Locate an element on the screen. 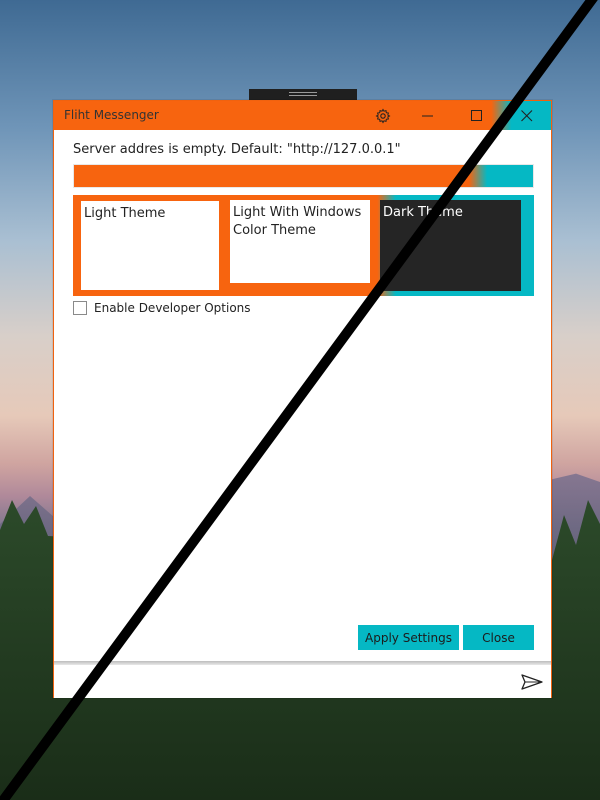  close-icon is located at coordinates (527, 115).